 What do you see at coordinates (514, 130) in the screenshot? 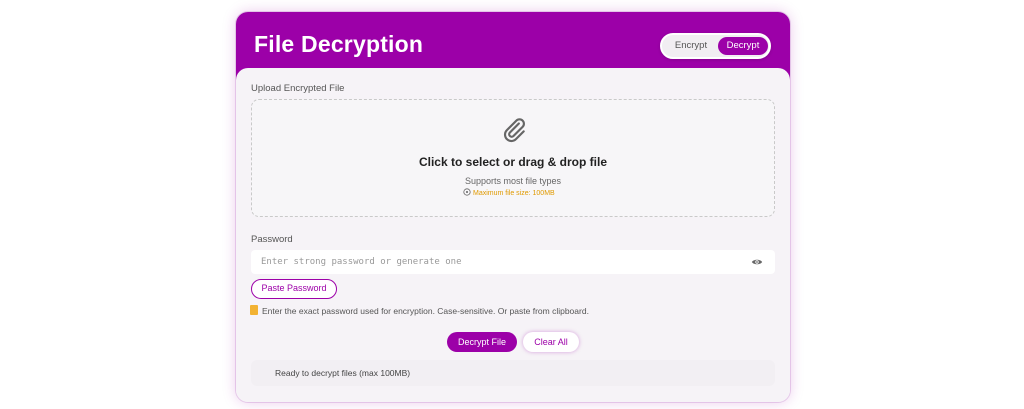
I see `paperclip-icon` at bounding box center [514, 130].